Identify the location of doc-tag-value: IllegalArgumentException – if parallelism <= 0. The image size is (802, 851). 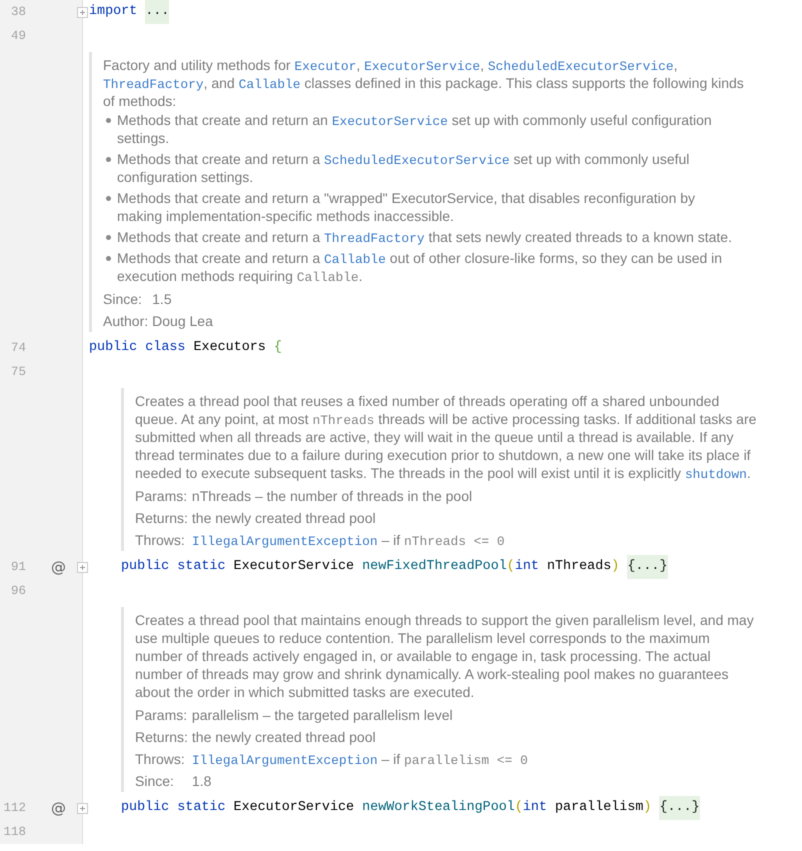
(360, 759).